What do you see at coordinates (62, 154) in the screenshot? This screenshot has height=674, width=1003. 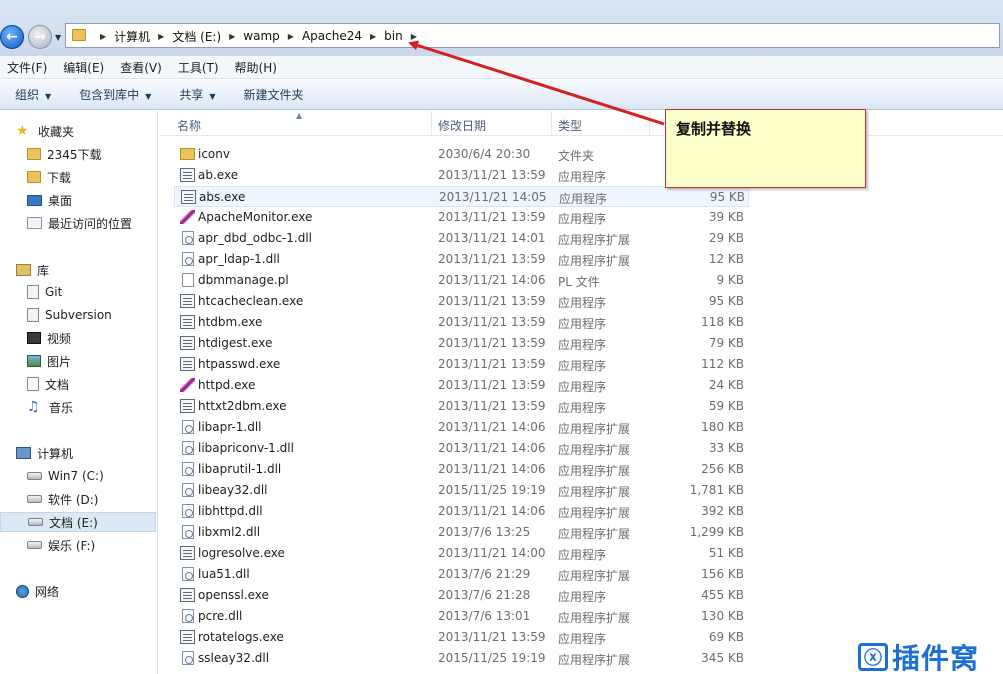 I see `nav-item: 2345下载` at bounding box center [62, 154].